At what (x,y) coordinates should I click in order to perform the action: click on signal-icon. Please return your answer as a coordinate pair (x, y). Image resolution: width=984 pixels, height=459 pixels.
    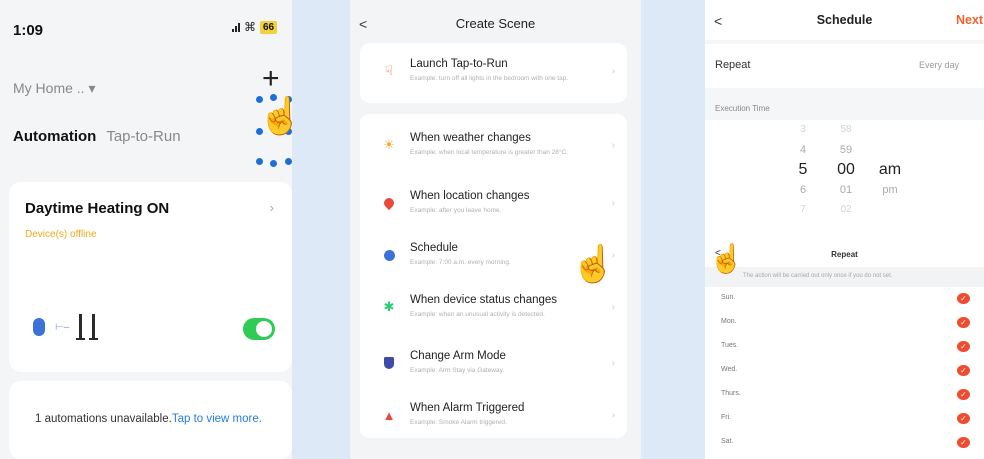
    Looking at the image, I should click on (236, 27).